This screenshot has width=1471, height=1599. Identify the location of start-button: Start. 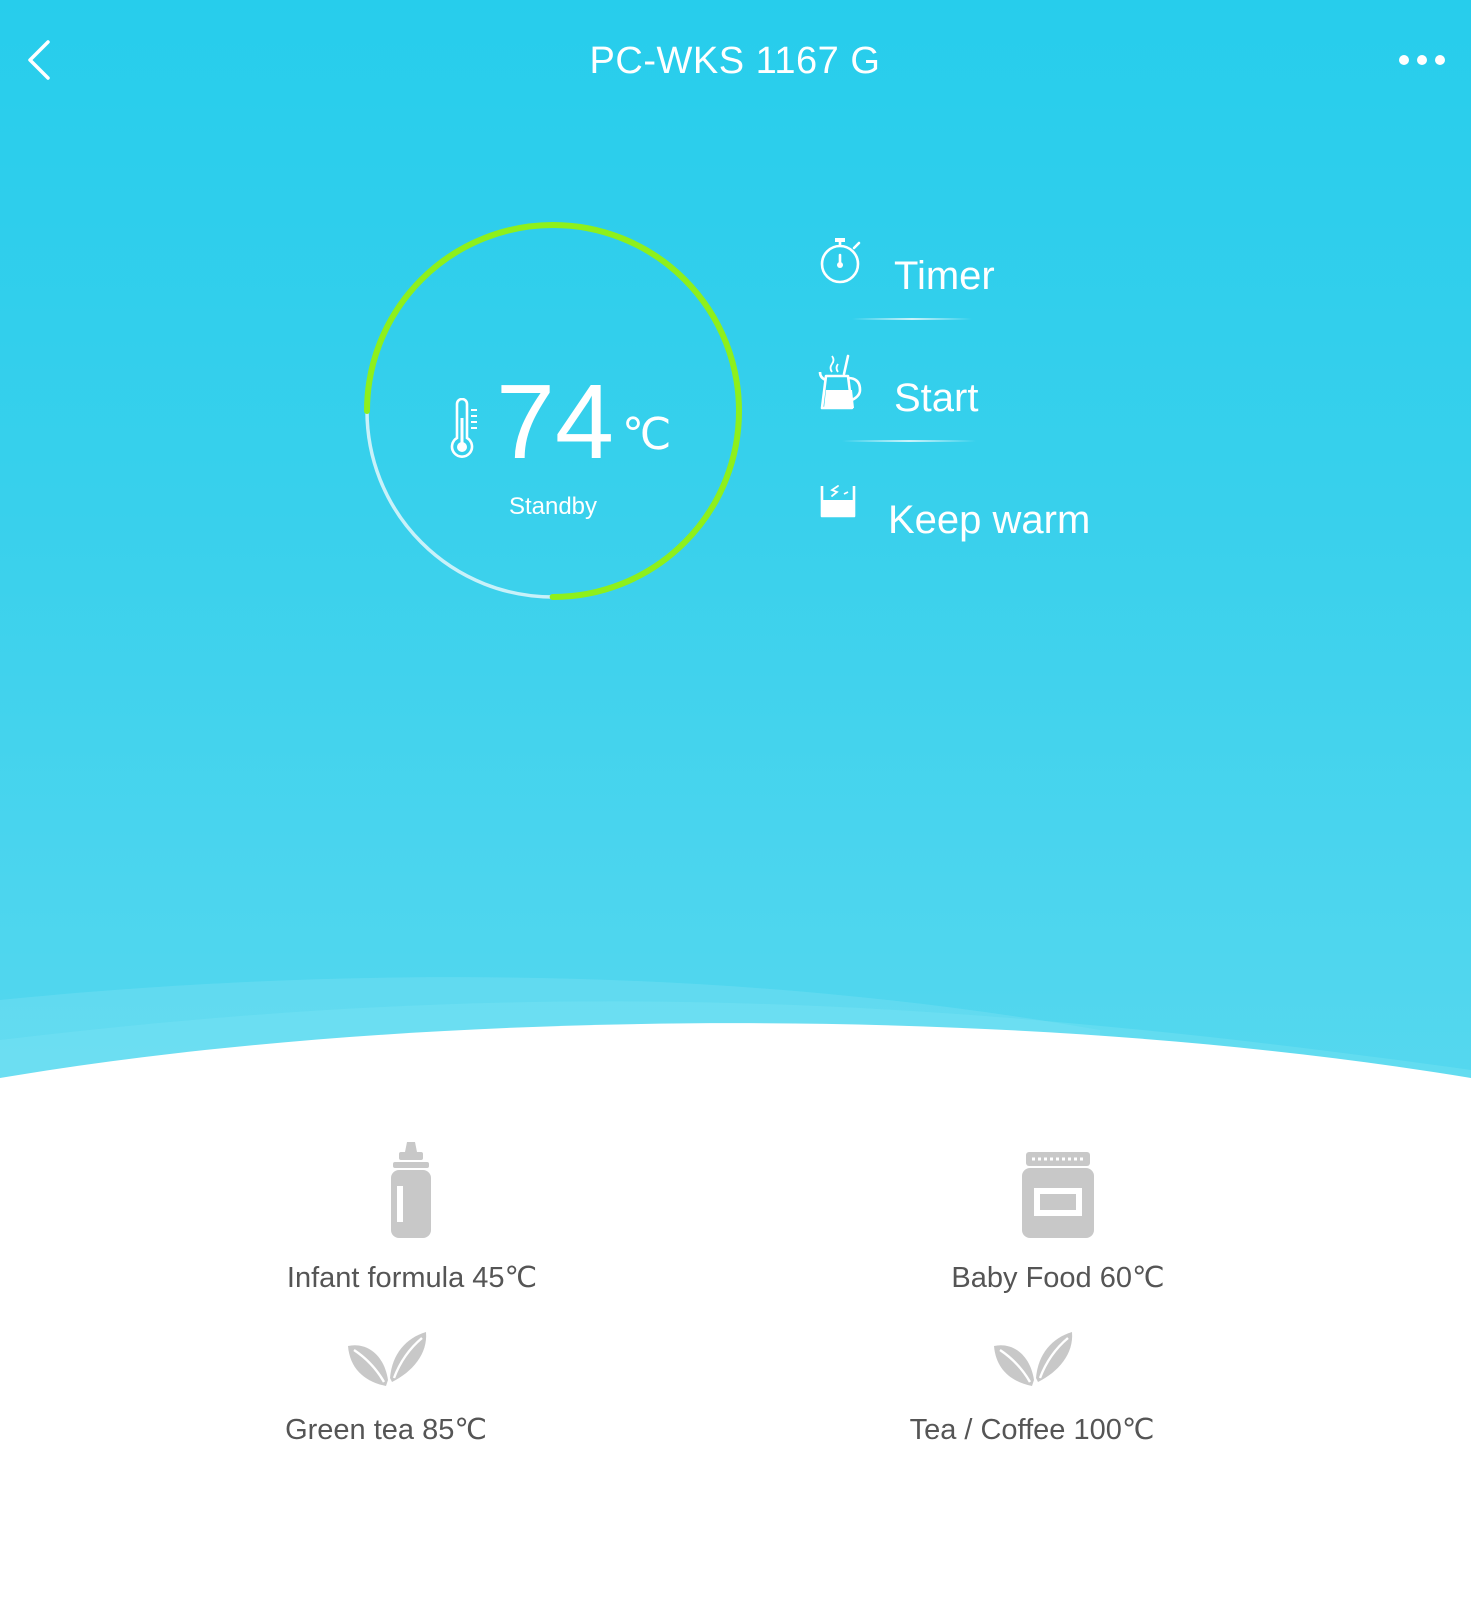
(928, 389).